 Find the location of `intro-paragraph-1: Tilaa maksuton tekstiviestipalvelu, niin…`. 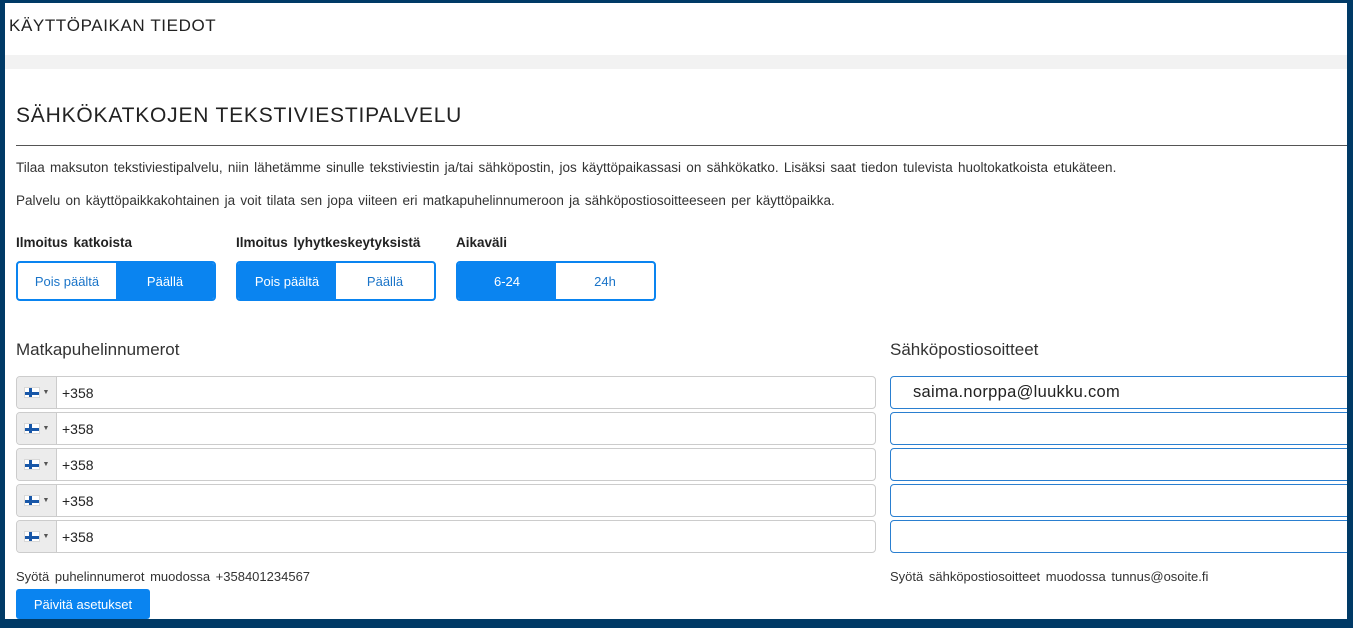

intro-paragraph-1: Tilaa maksuton tekstiviestipalvelu, niin… is located at coordinates (566, 167).